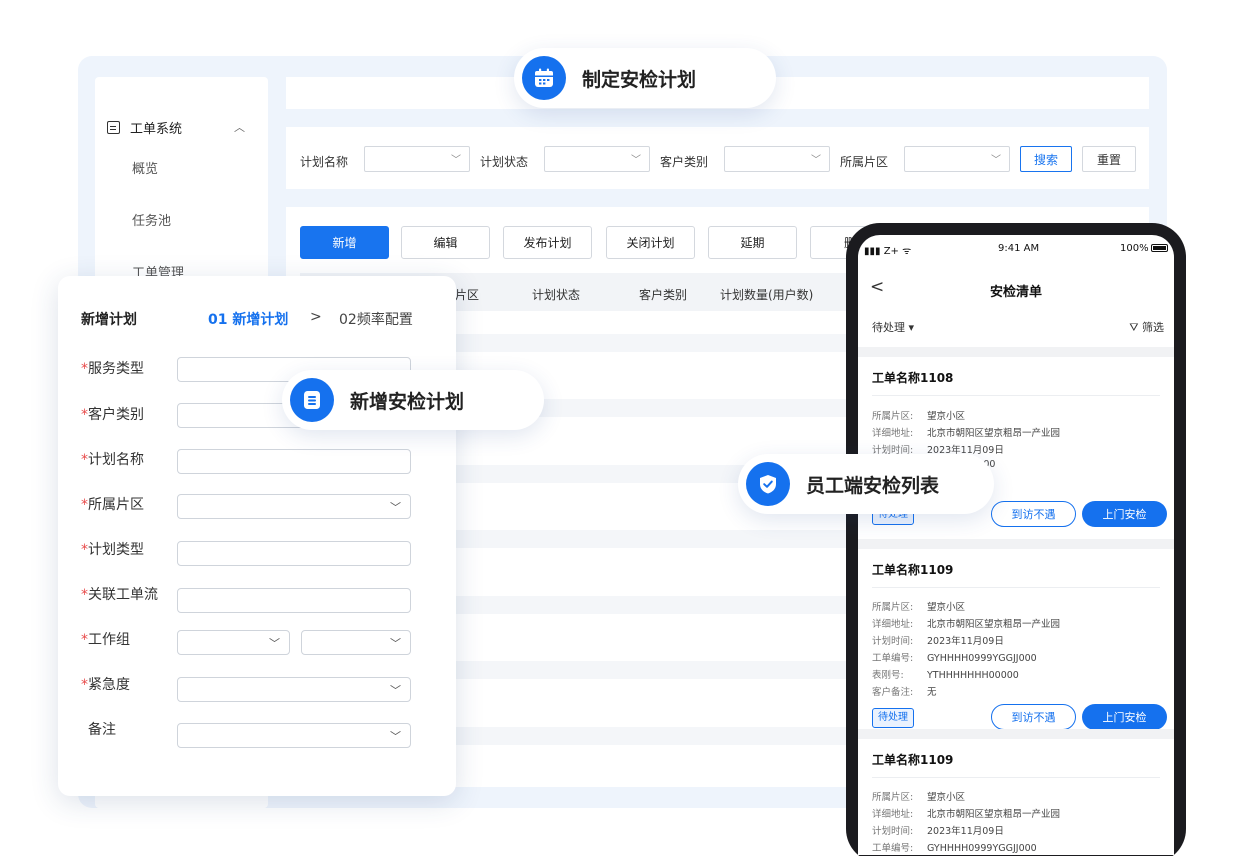  Describe the element at coordinates (1159, 248) in the screenshot. I see `battery-icon` at that location.